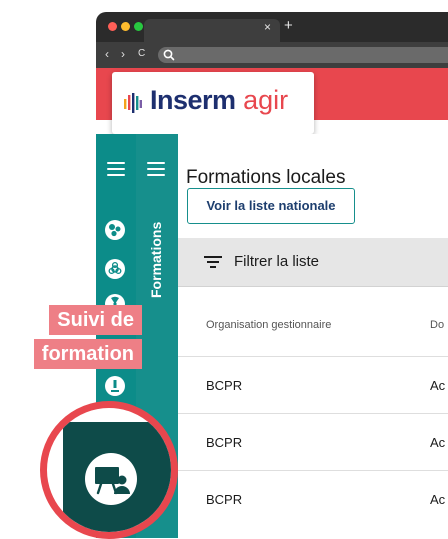  I want to click on sidebar-section-label: Formations, so click(156, 259).